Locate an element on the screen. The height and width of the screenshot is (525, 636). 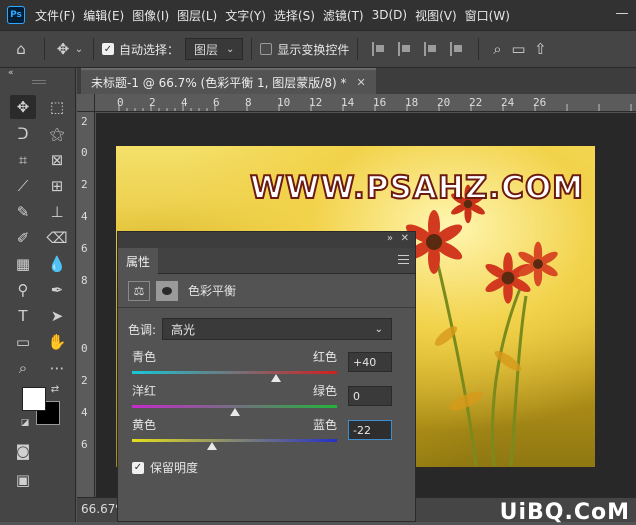
menu-layer: 图层(L) is located at coordinates (197, 15).